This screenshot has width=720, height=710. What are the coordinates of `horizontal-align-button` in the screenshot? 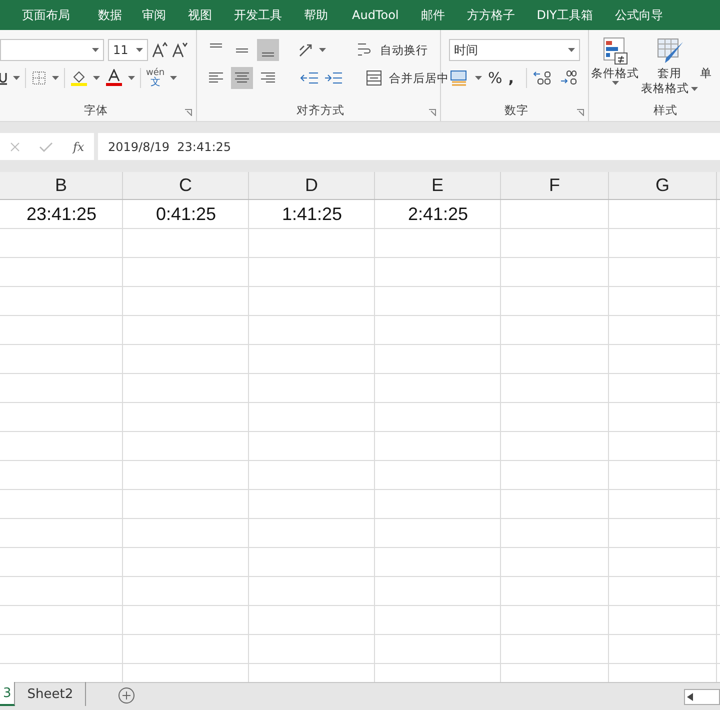 It's located at (242, 78).